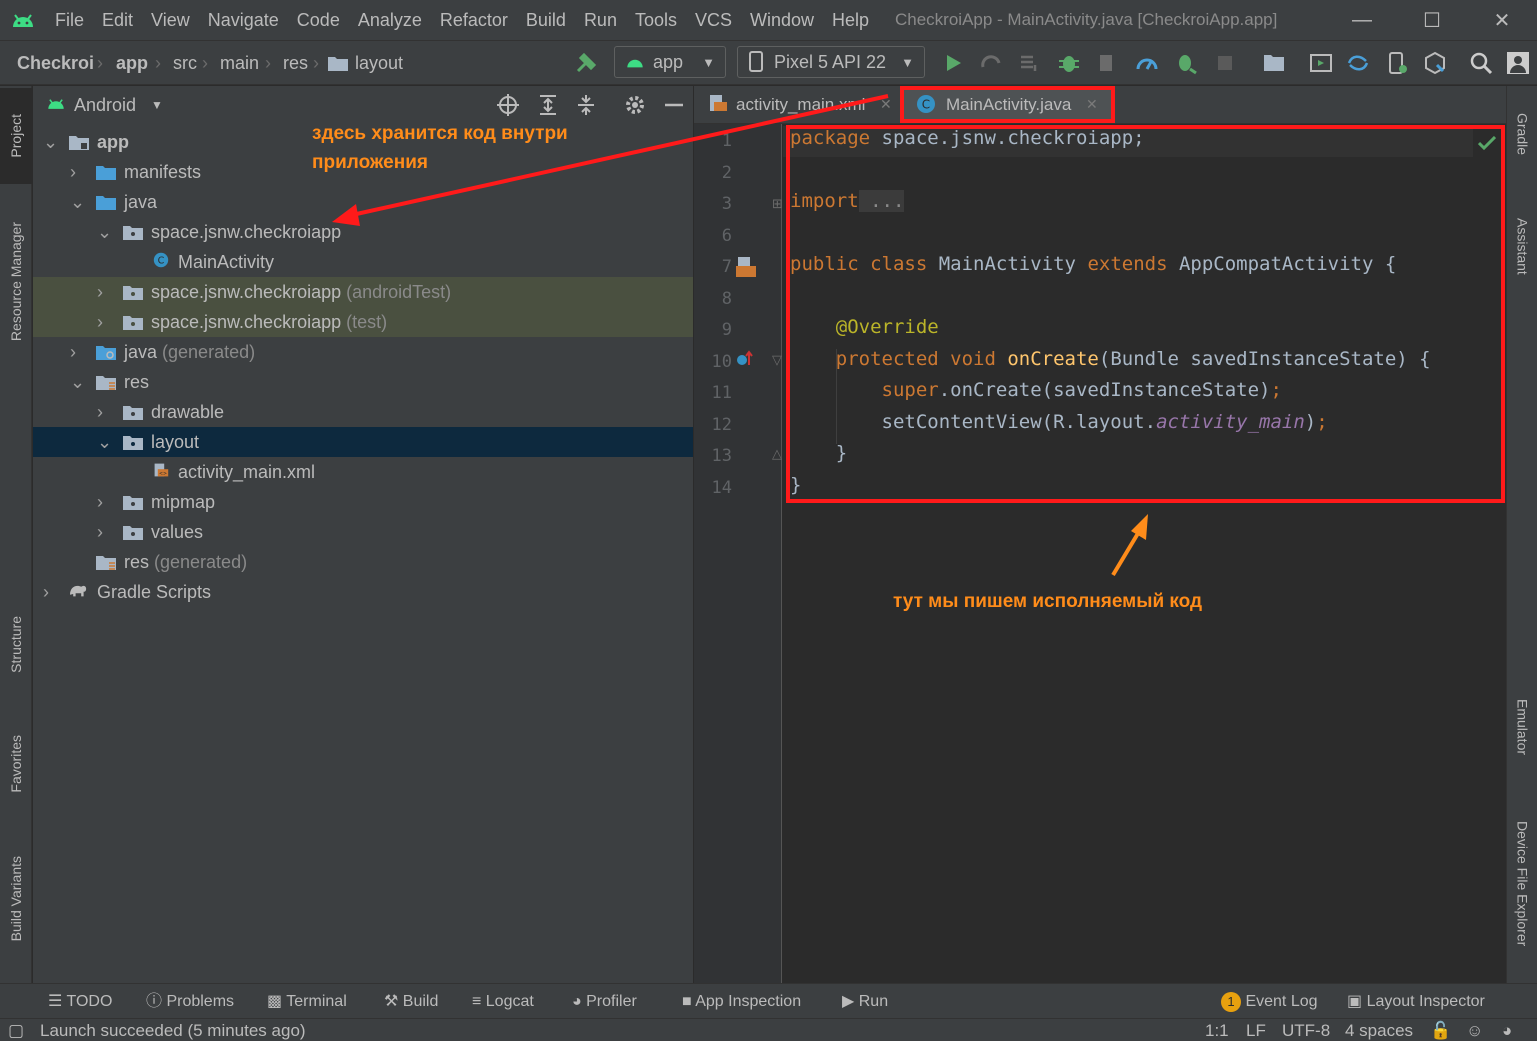 The width and height of the screenshot is (1537, 1041). Describe the element at coordinates (1440, 1031) in the screenshot. I see `lock-icon: 🔓` at that location.